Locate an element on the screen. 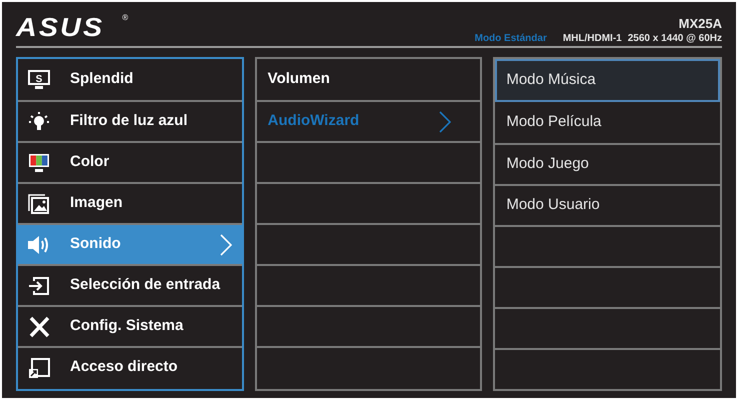 Image resolution: width=738 pixels, height=400 pixels. speaker-icon is located at coordinates (39, 244).